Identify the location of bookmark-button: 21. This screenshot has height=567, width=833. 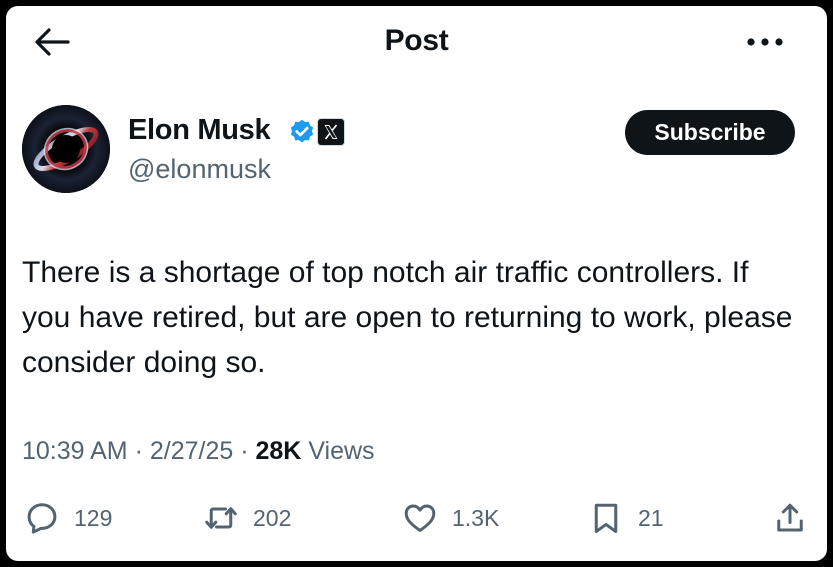
(626, 518).